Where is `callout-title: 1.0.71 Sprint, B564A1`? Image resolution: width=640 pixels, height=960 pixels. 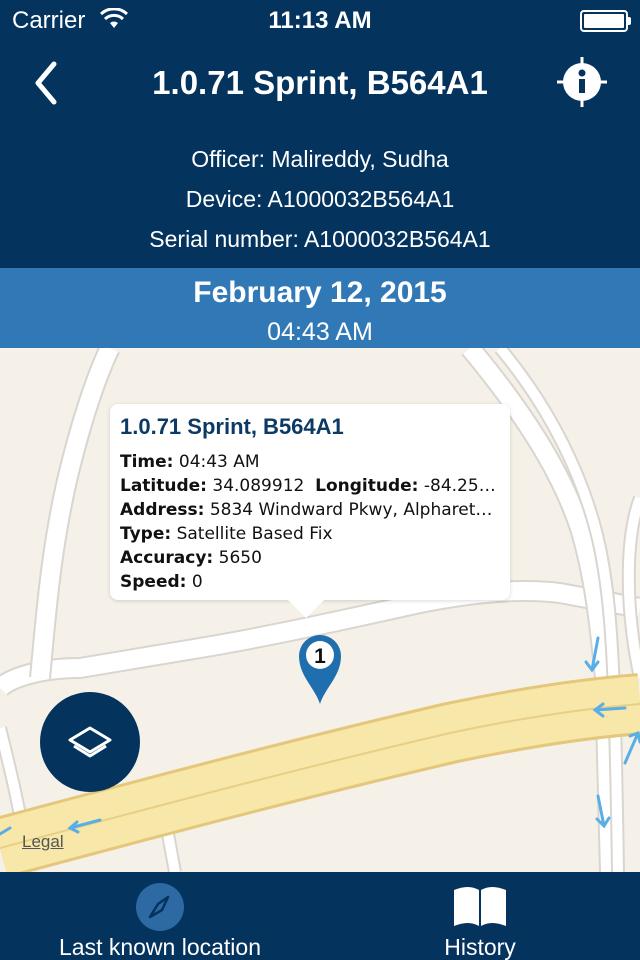
callout-title: 1.0.71 Sprint, B564A1 is located at coordinates (232, 426).